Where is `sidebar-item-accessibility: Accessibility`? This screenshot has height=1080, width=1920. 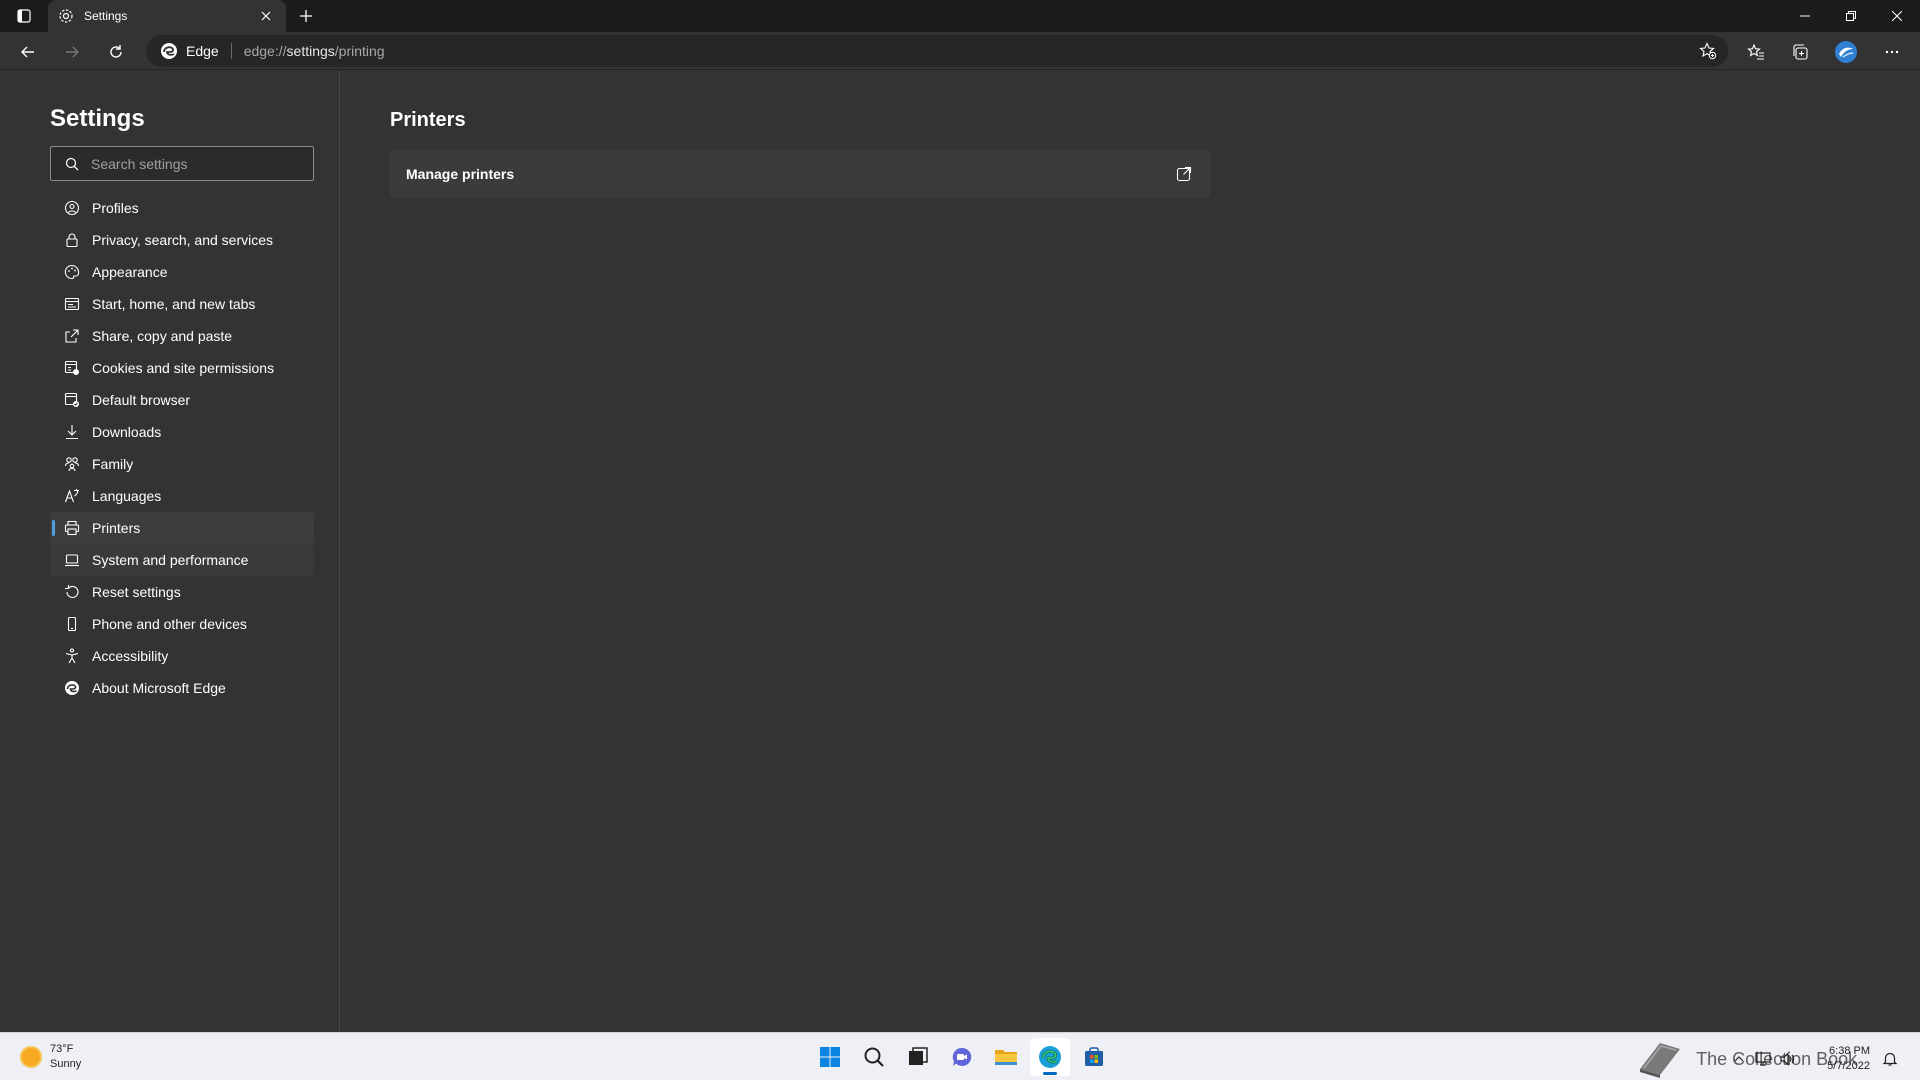
sidebar-item-accessibility: Accessibility is located at coordinates (182, 656).